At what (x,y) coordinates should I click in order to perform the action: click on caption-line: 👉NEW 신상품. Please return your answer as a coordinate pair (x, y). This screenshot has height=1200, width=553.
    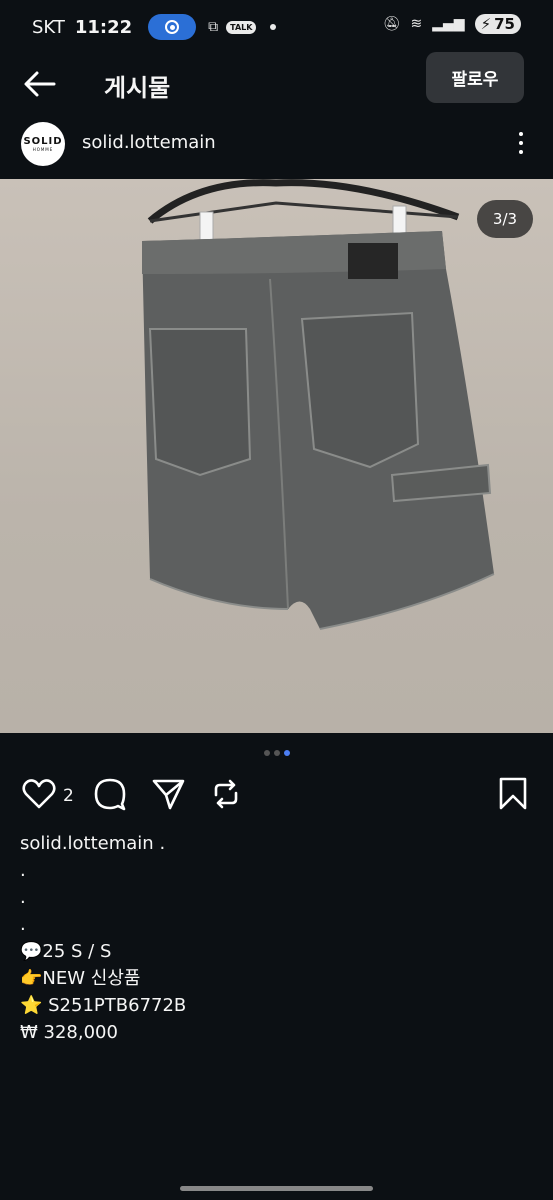
    Looking at the image, I should click on (80, 978).